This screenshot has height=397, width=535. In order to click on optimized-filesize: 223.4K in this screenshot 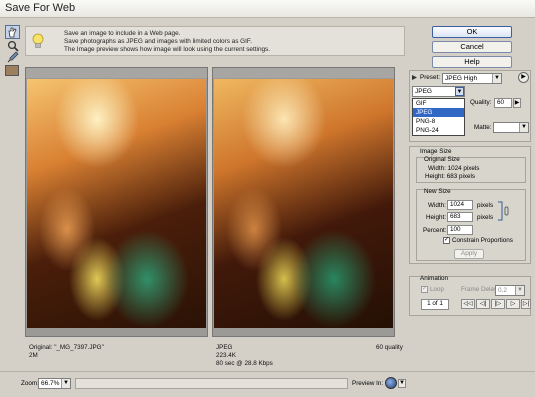, I will do `click(226, 355)`.